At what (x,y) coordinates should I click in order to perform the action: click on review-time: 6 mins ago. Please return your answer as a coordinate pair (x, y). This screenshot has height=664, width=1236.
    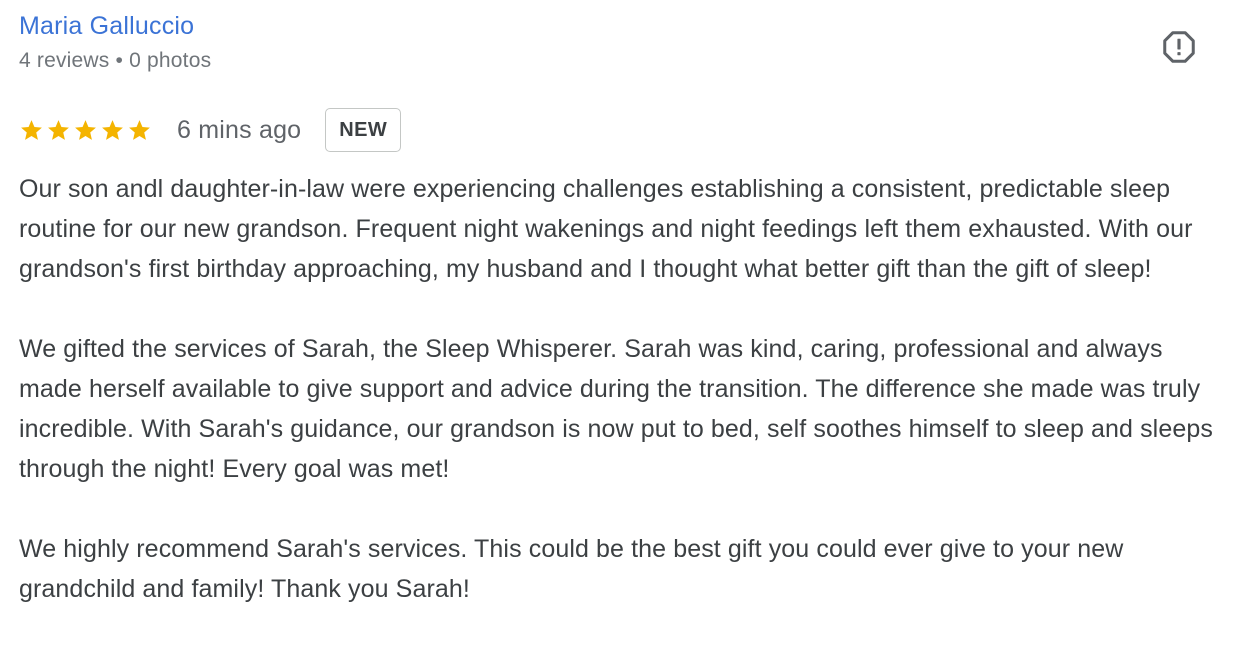
    Looking at the image, I should click on (239, 130).